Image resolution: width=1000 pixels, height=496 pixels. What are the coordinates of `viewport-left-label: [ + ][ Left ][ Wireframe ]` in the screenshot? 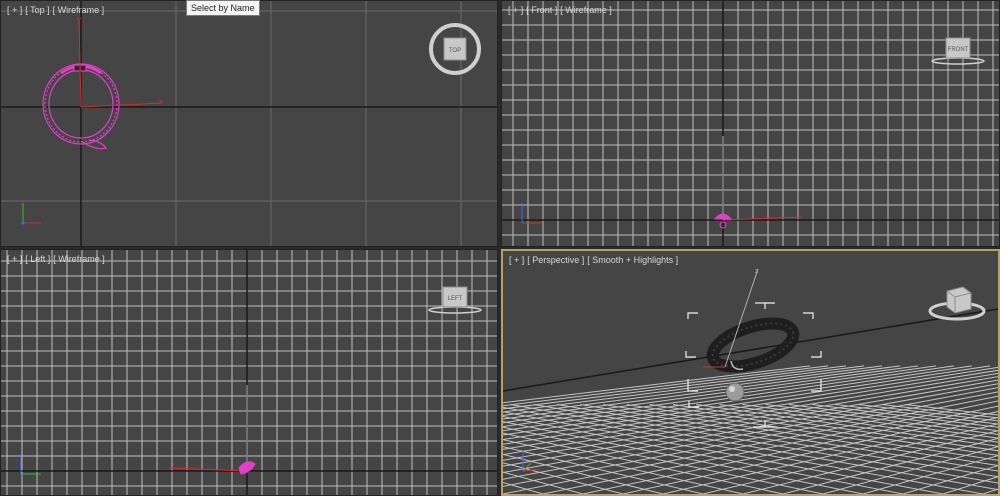 It's located at (57, 259).